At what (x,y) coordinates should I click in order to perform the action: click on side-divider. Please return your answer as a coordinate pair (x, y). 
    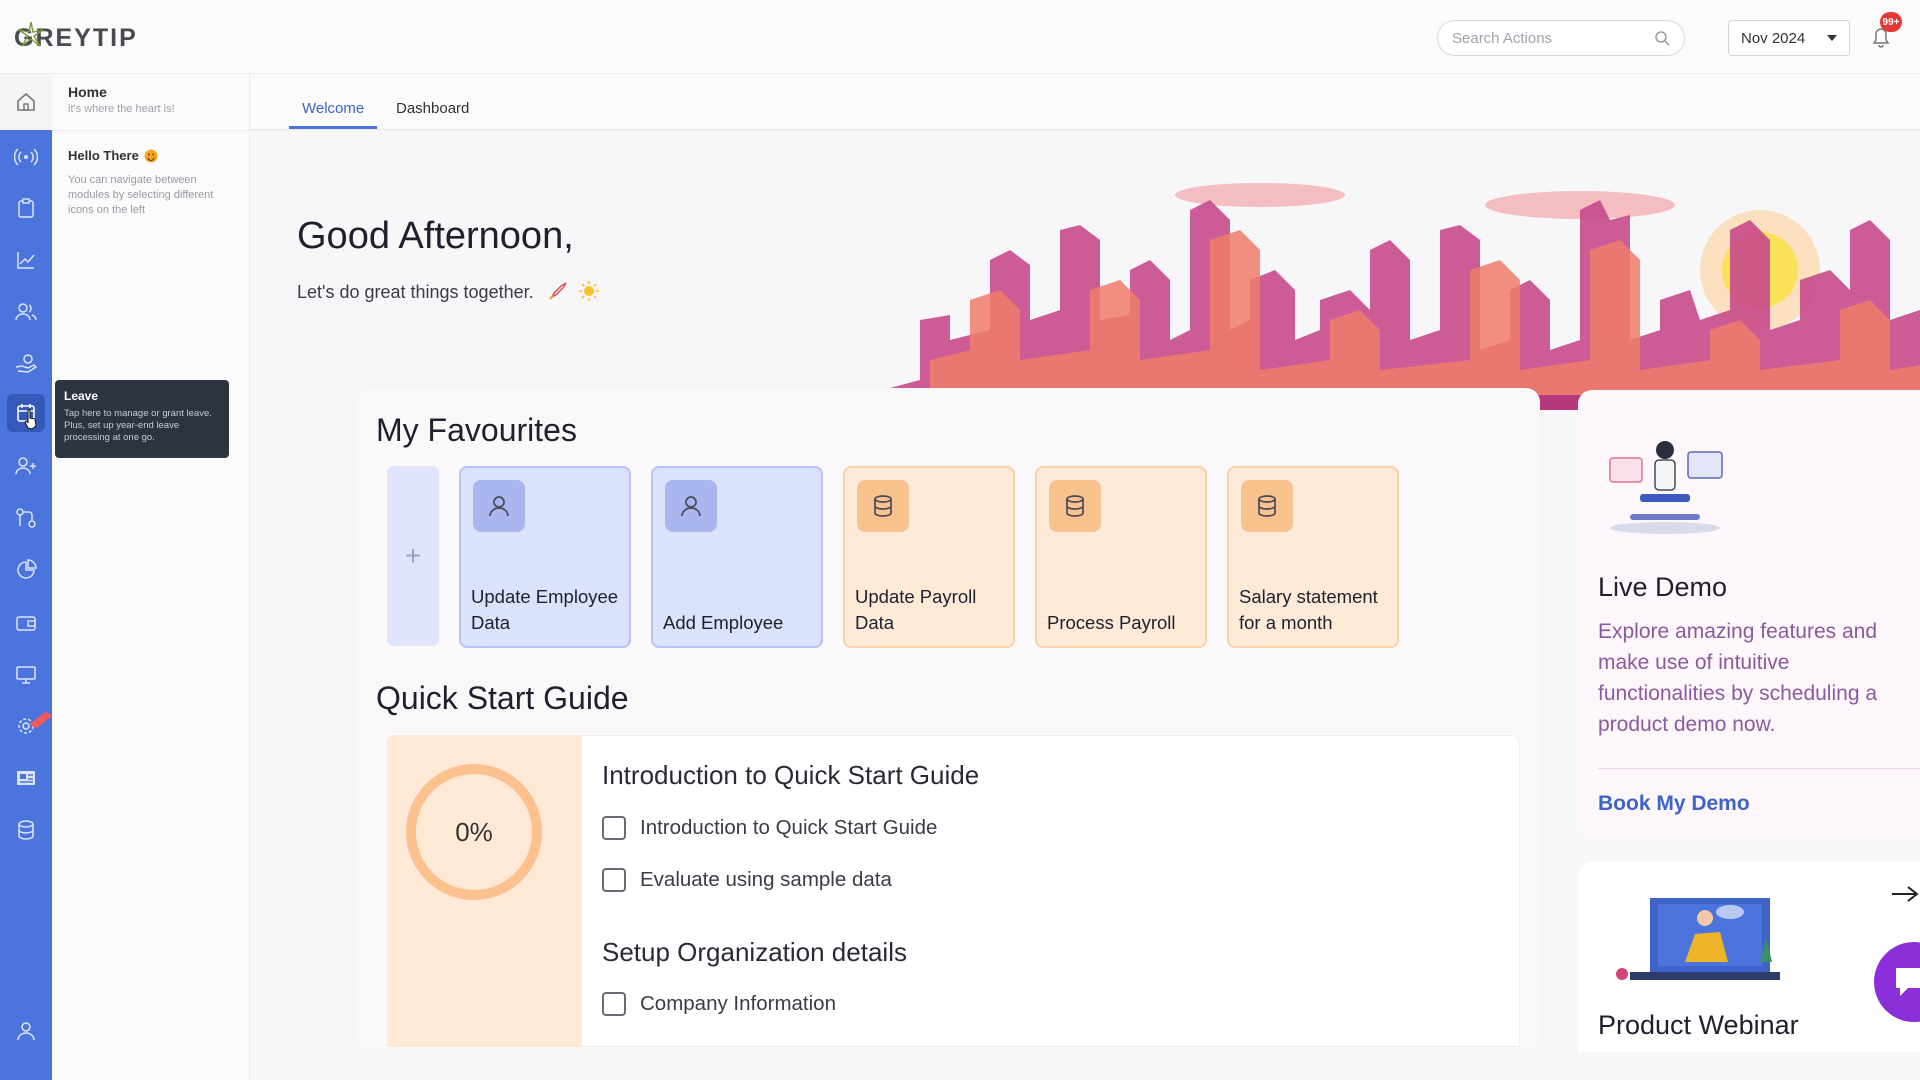
    Looking at the image, I should click on (151, 130).